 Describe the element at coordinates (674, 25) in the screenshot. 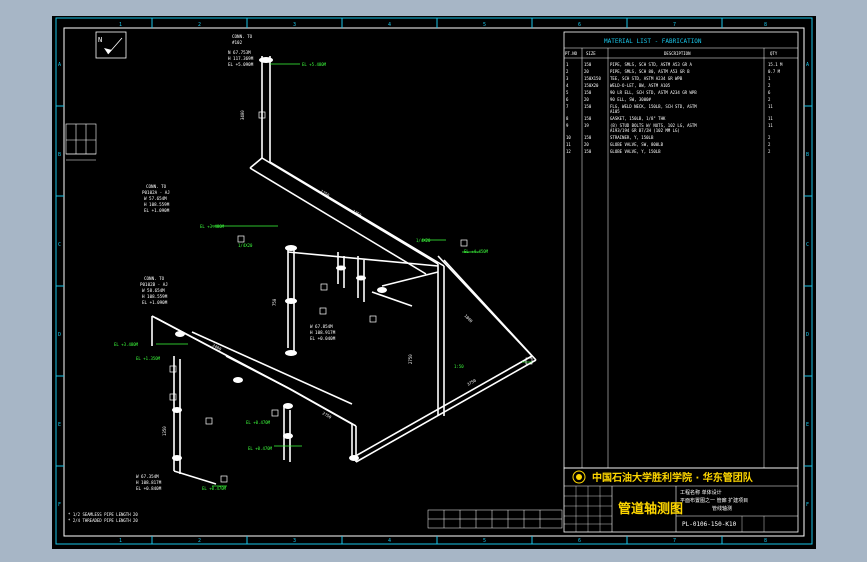

I see `ruler-top-7: 7` at that location.